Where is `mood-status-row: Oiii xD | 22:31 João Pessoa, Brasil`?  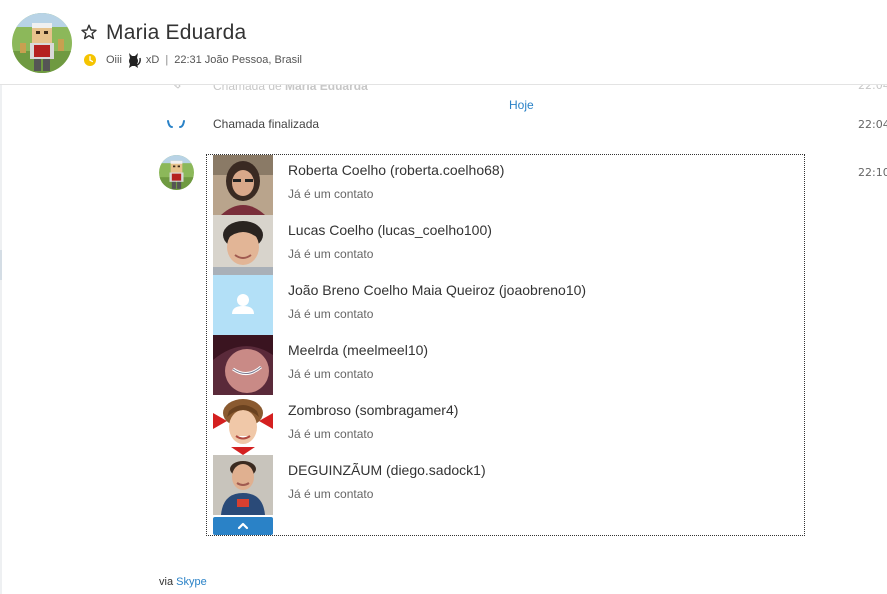 mood-status-row: Oiii xD | 22:31 João Pessoa, Brasil is located at coordinates (193, 60).